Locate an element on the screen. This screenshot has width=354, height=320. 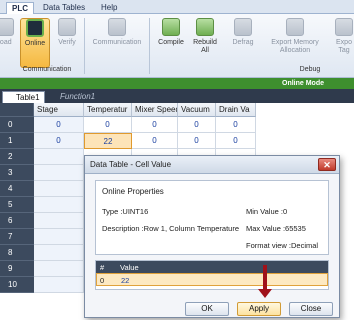
value-col-value: Value is located at coordinates (129, 267).